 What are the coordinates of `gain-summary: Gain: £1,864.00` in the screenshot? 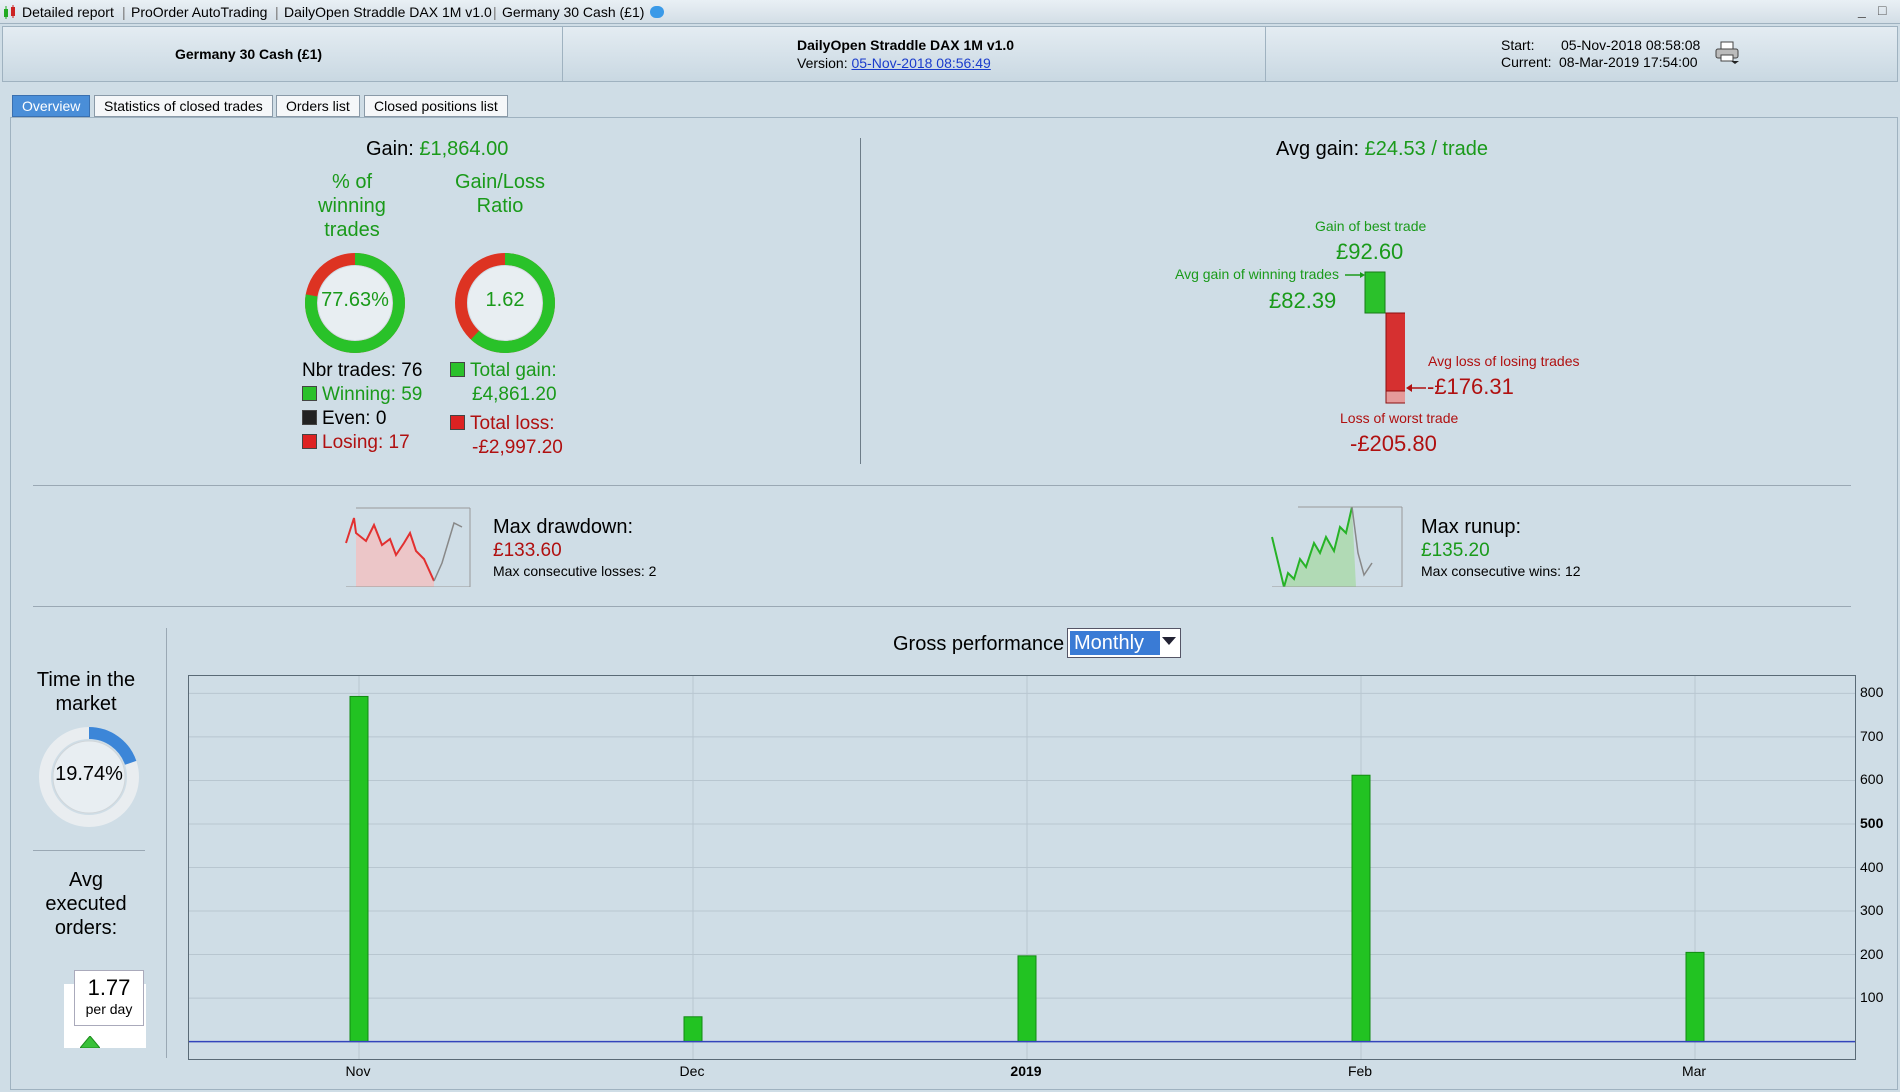 It's located at (437, 149).